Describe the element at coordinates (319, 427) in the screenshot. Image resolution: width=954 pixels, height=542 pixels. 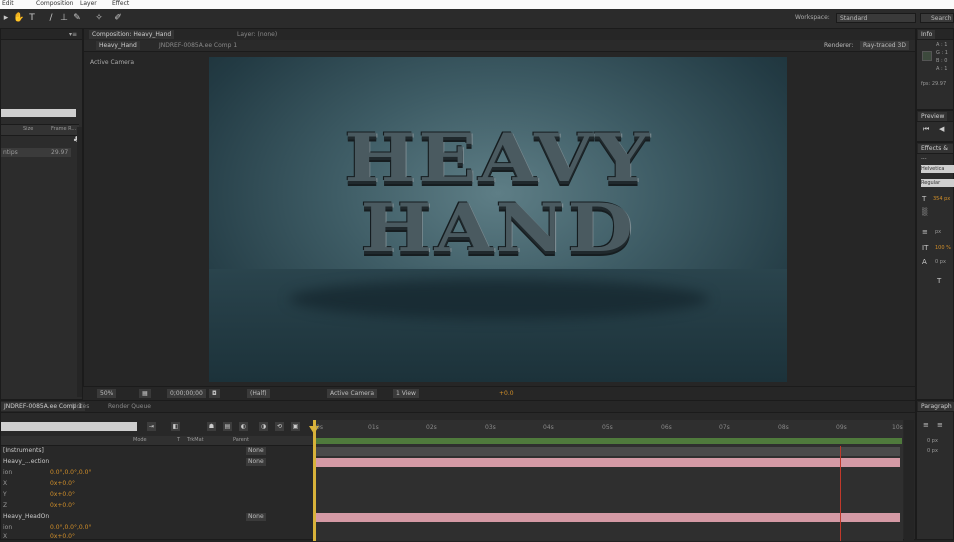
I see `ruler-label: 0s` at that location.